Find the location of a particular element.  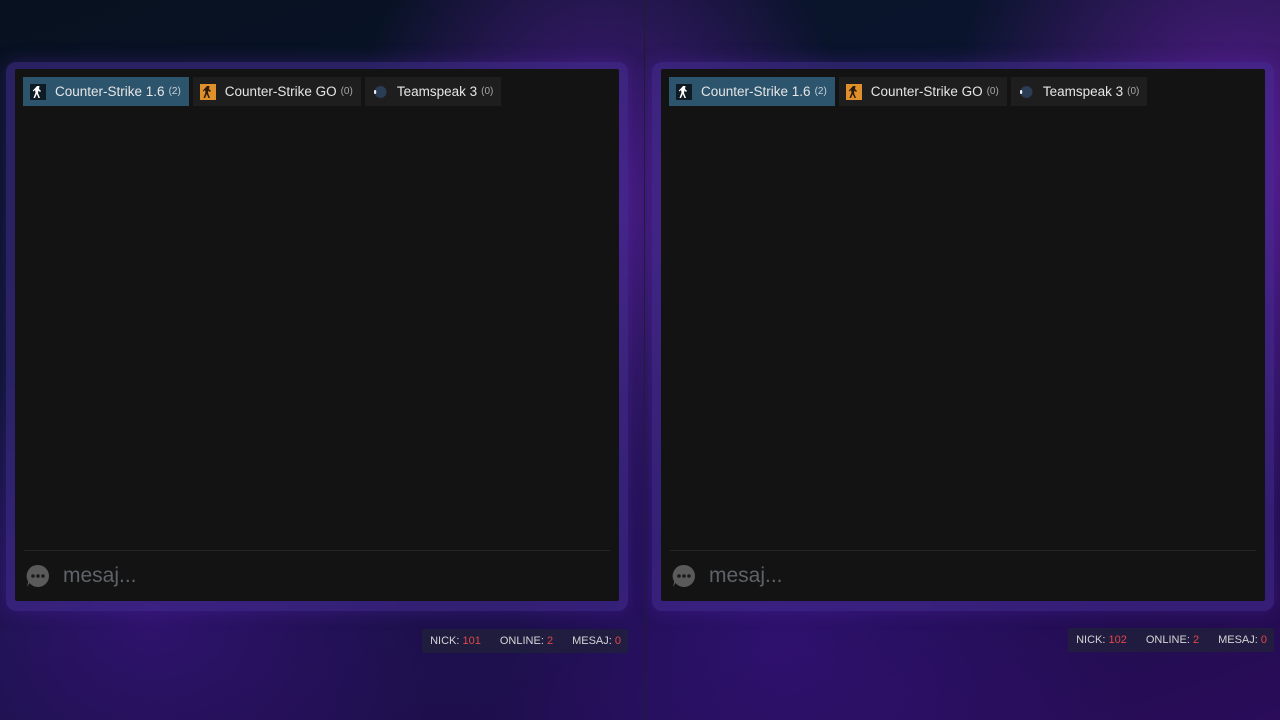

nick-stat: NICK: 102 is located at coordinates (1101, 640).